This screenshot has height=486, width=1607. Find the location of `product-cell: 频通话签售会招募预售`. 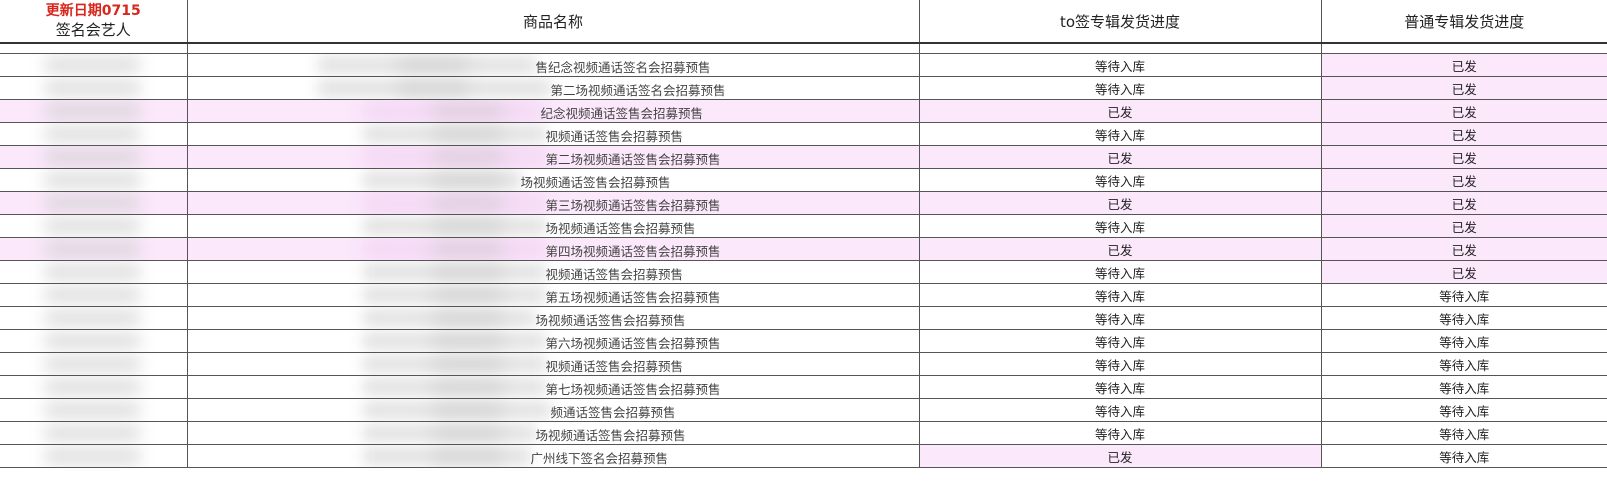

product-cell: 频通话签售会招募预售 is located at coordinates (553, 410).